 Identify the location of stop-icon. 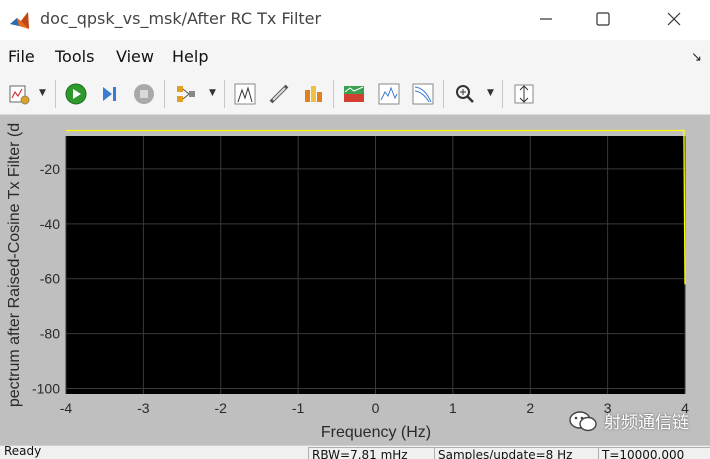
(144, 94).